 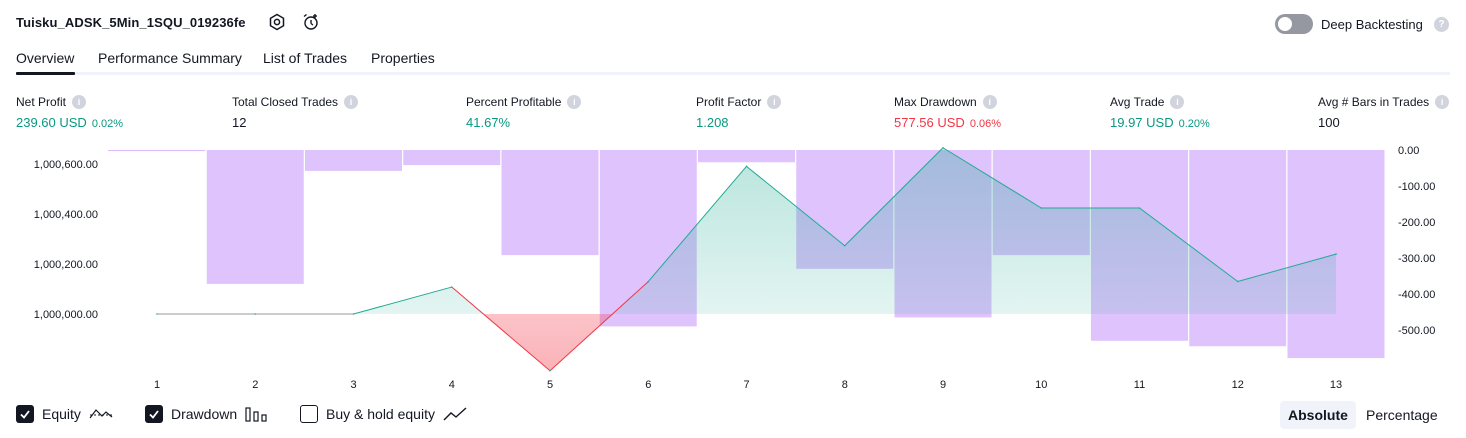 What do you see at coordinates (305, 58) in the screenshot?
I see `tab-list-of-trades: List of Trades` at bounding box center [305, 58].